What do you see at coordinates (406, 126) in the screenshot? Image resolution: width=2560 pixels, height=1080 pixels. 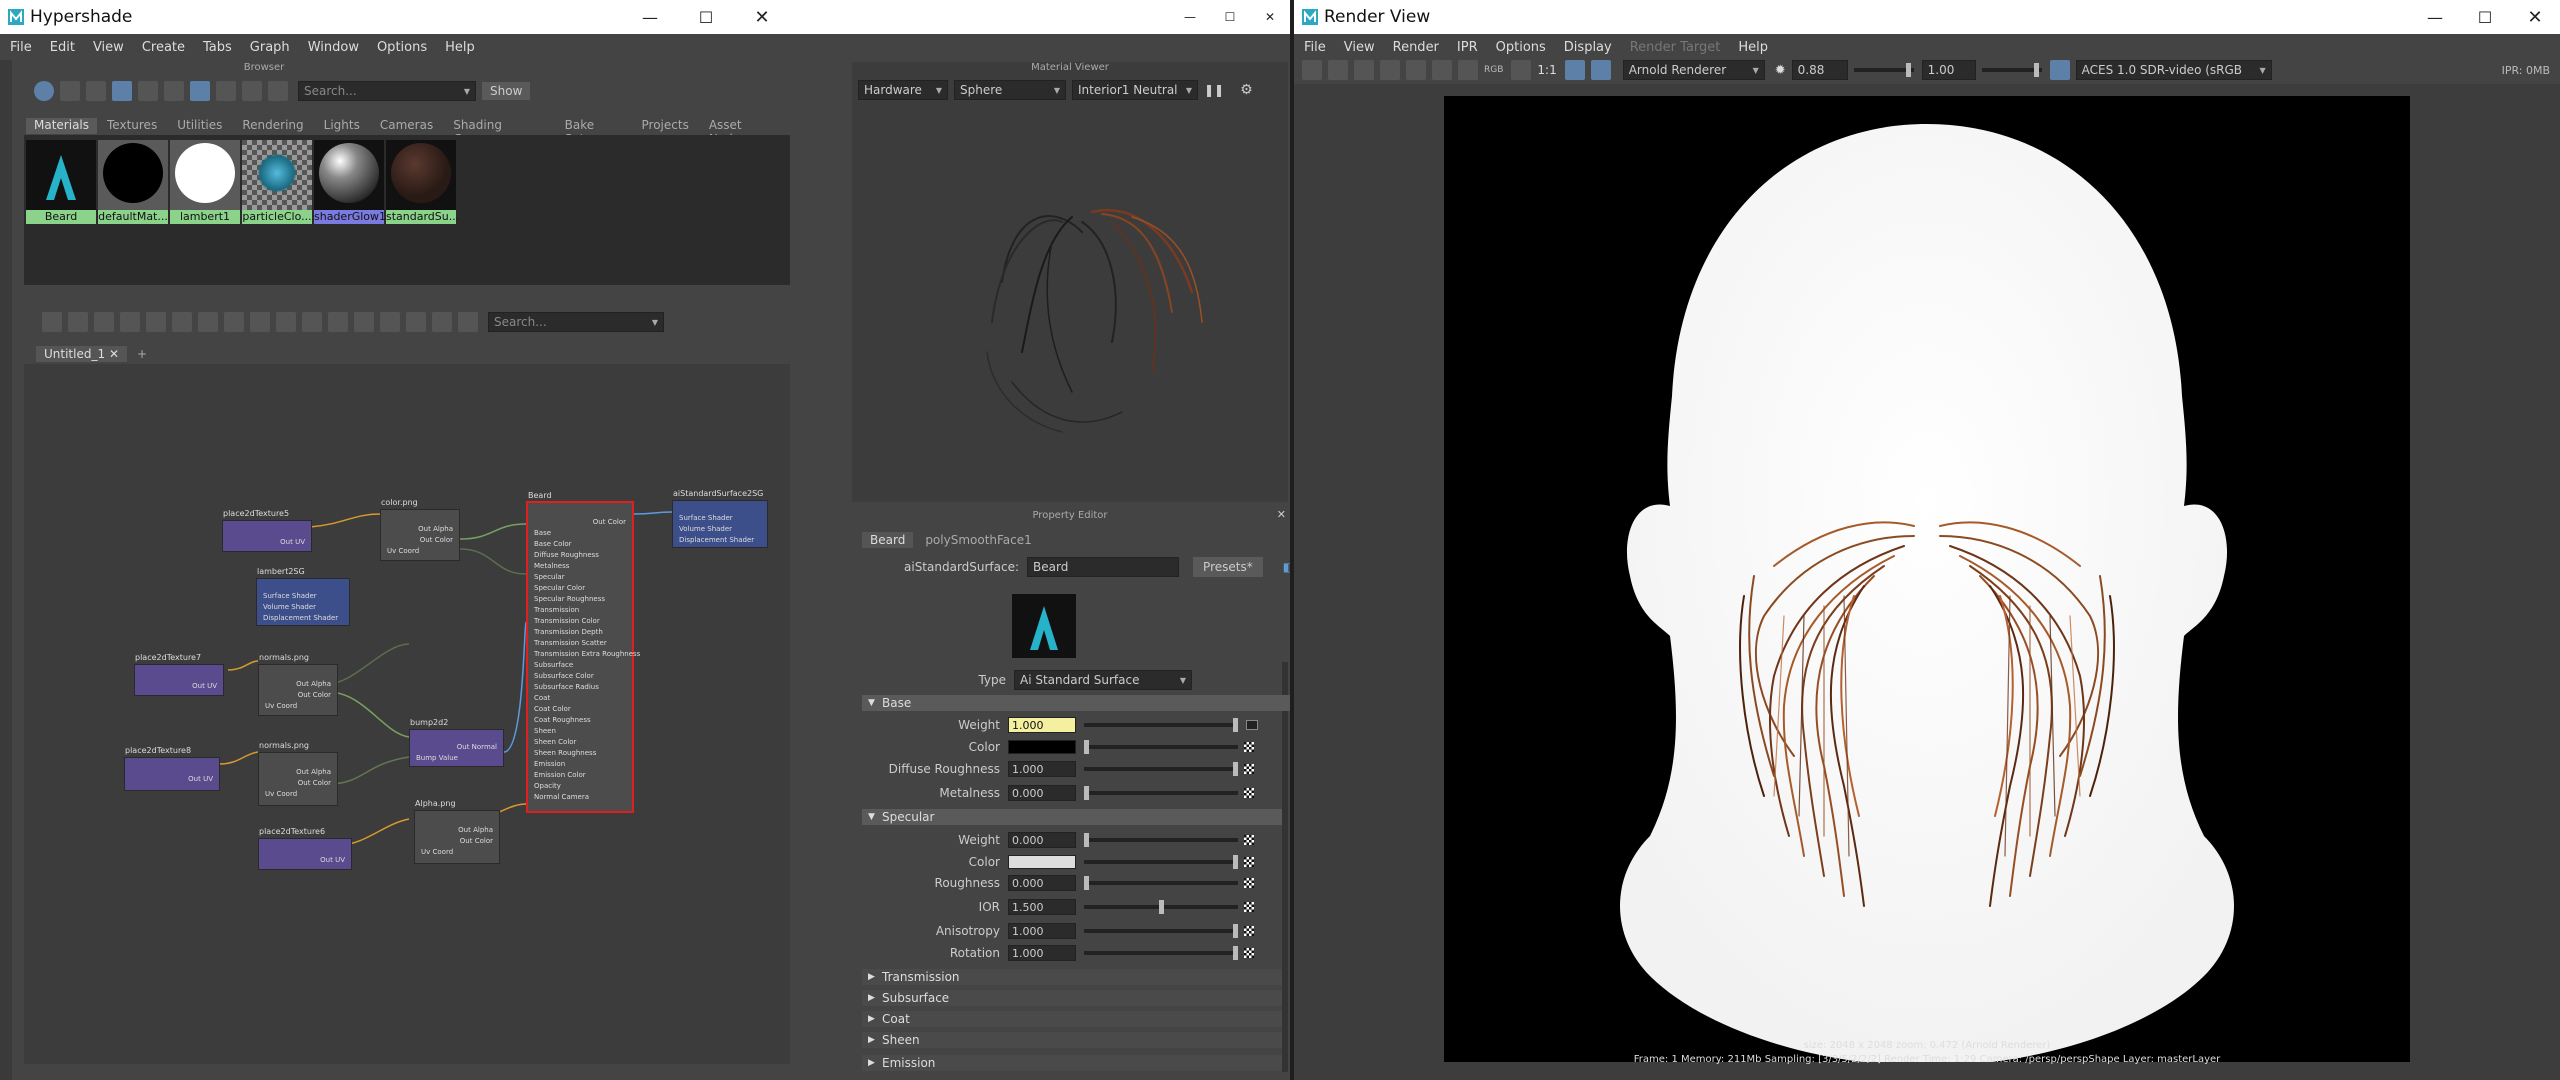 I see `tab-cameras: Cameras` at bounding box center [406, 126].